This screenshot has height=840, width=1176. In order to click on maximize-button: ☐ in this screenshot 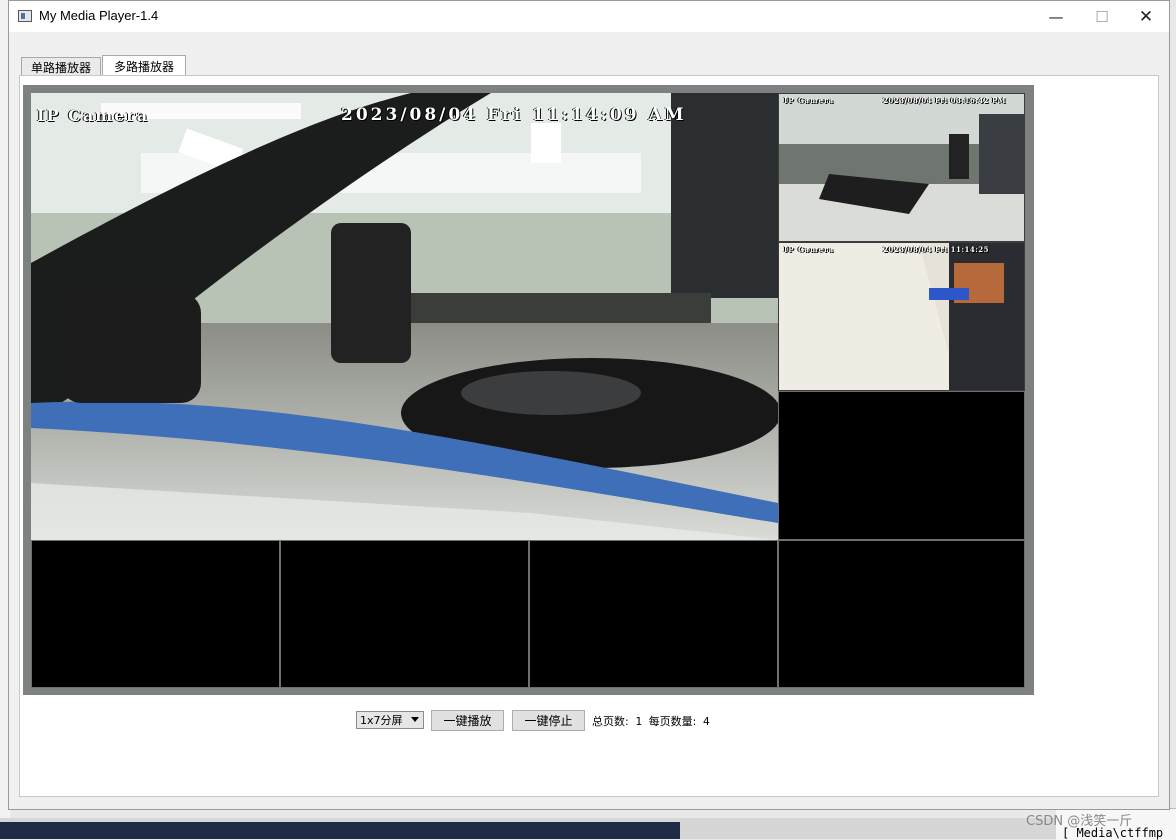, I will do `click(1102, 16)`.